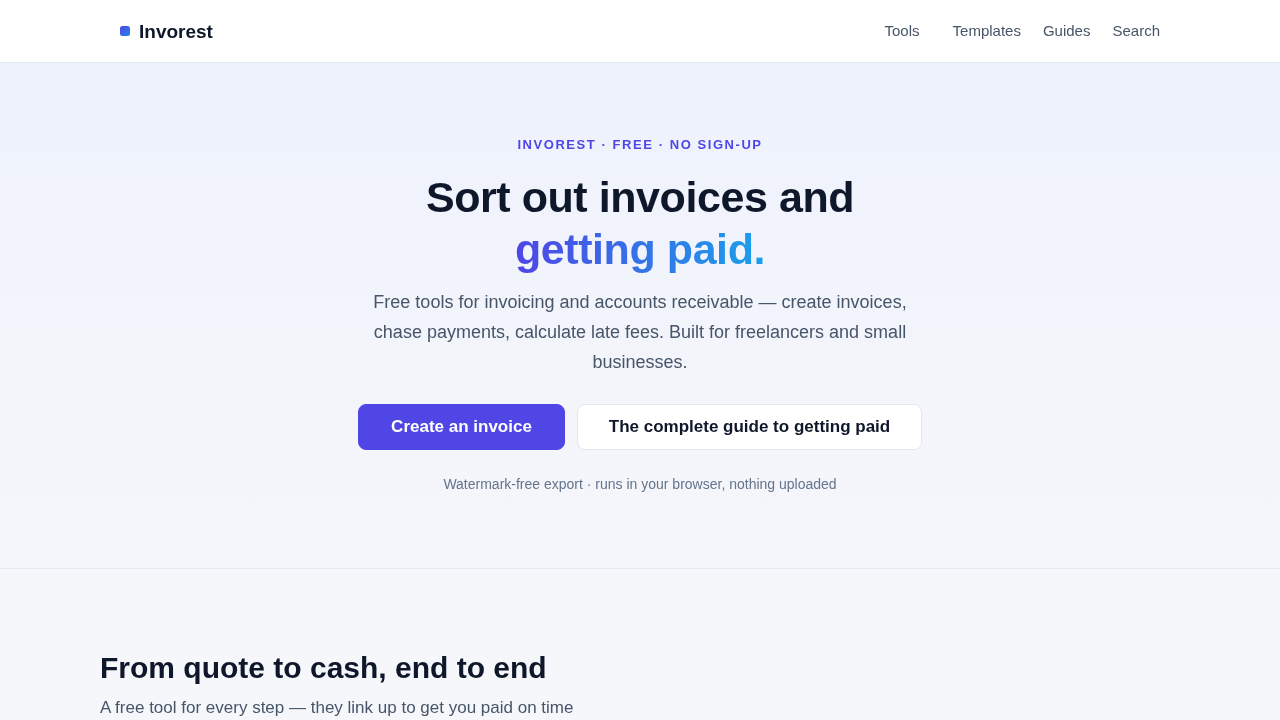 This screenshot has height=720, width=1280. I want to click on nav-link: Templates, so click(986, 31).